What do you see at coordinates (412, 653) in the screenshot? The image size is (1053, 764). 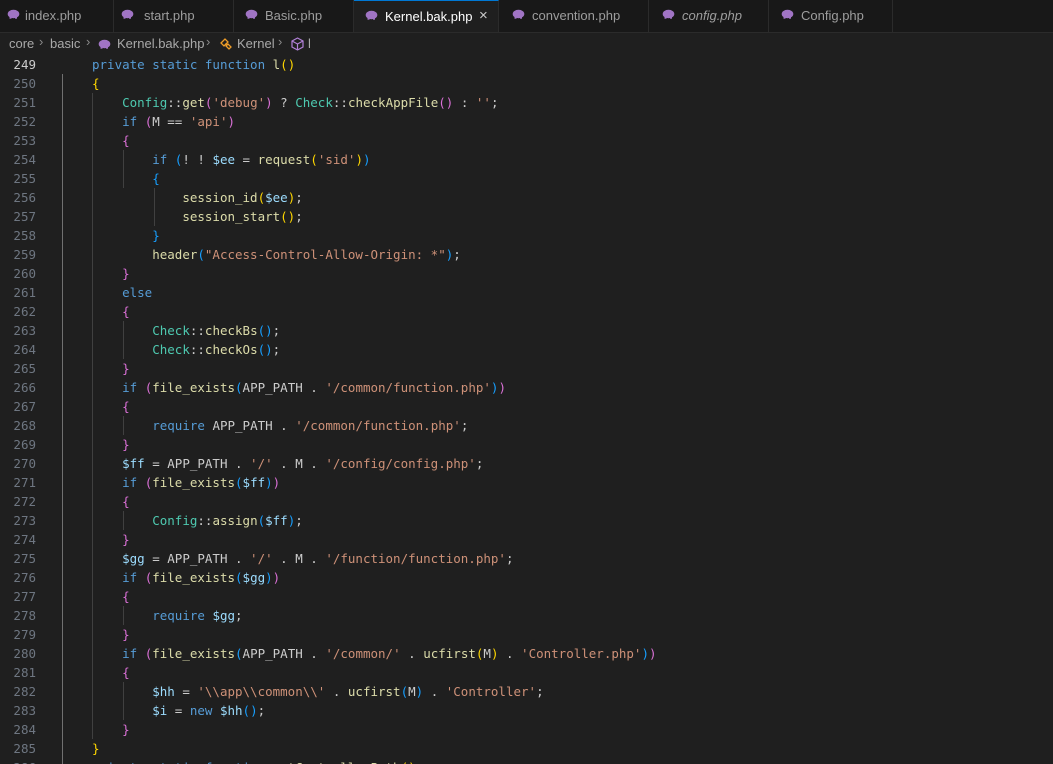 I see `code-token: .` at bounding box center [412, 653].